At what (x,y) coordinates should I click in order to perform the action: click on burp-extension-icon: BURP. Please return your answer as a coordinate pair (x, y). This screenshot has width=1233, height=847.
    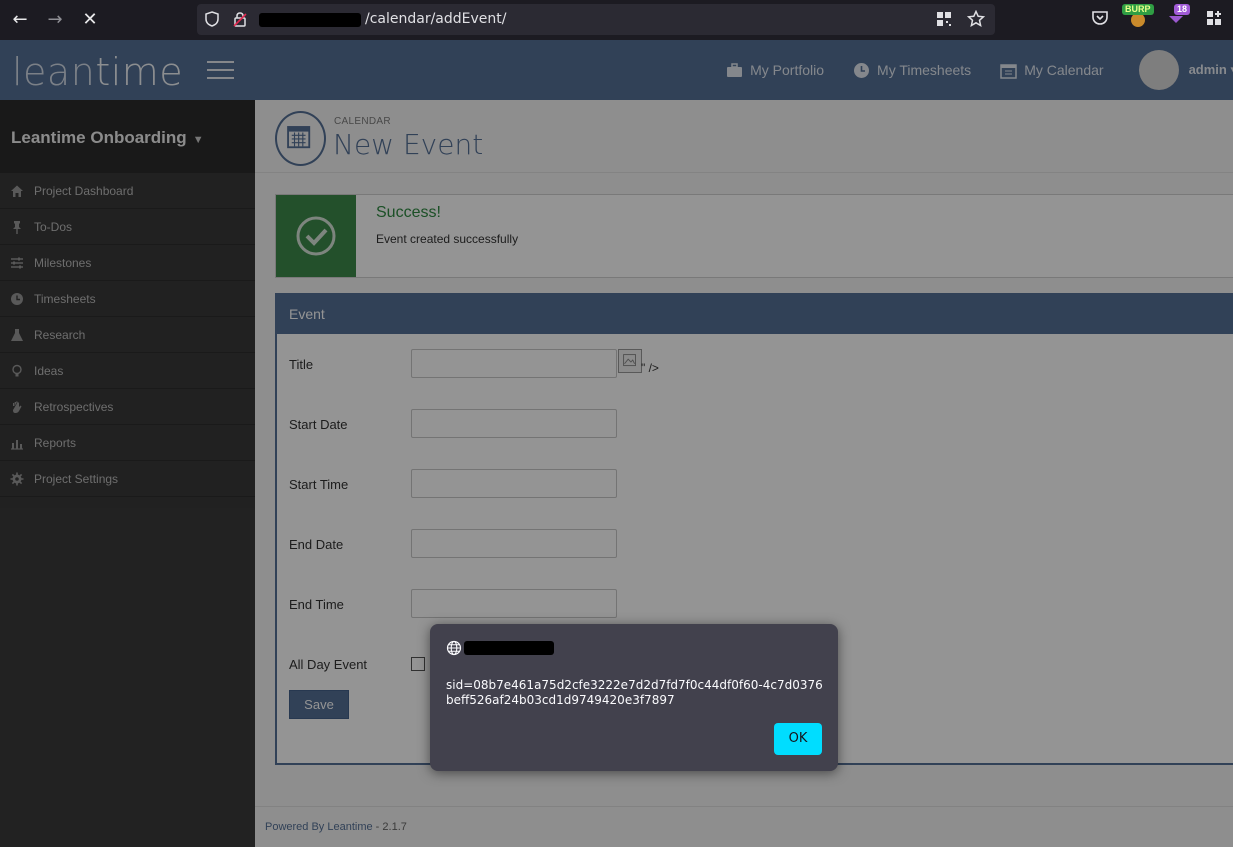
    Looking at the image, I should click on (1138, 16).